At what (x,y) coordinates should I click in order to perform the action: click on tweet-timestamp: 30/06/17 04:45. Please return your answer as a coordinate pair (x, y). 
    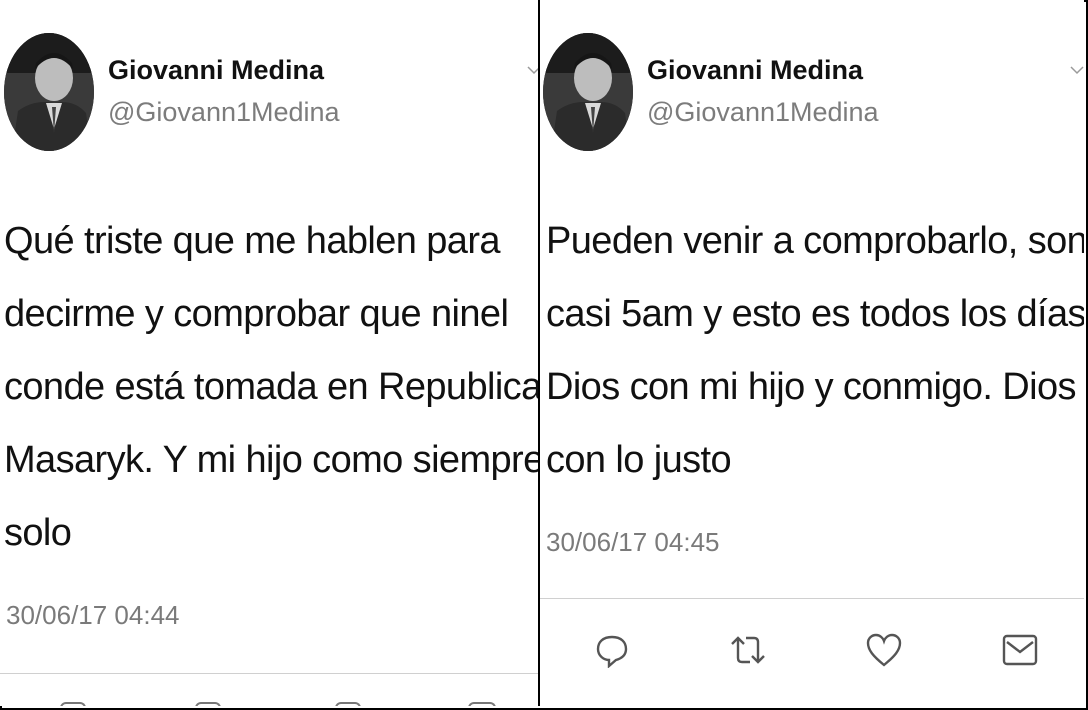
    Looking at the image, I should click on (633, 542).